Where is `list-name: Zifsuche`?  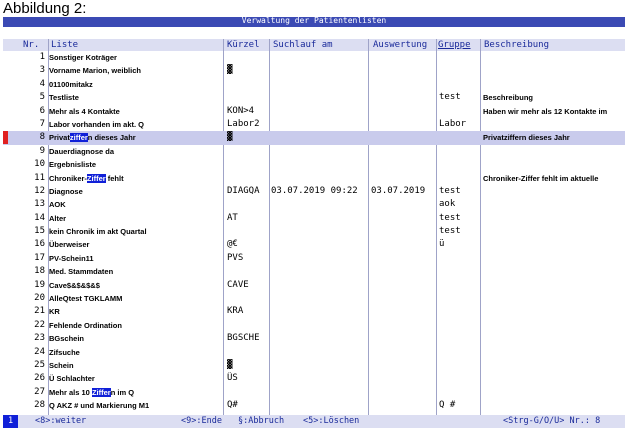
list-name: Zifsuche is located at coordinates (64, 352).